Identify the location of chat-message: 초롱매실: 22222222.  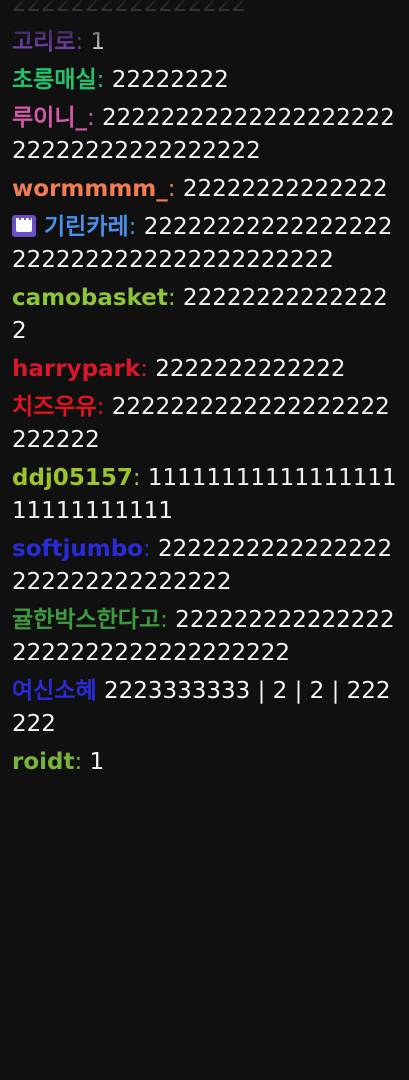
(205, 80).